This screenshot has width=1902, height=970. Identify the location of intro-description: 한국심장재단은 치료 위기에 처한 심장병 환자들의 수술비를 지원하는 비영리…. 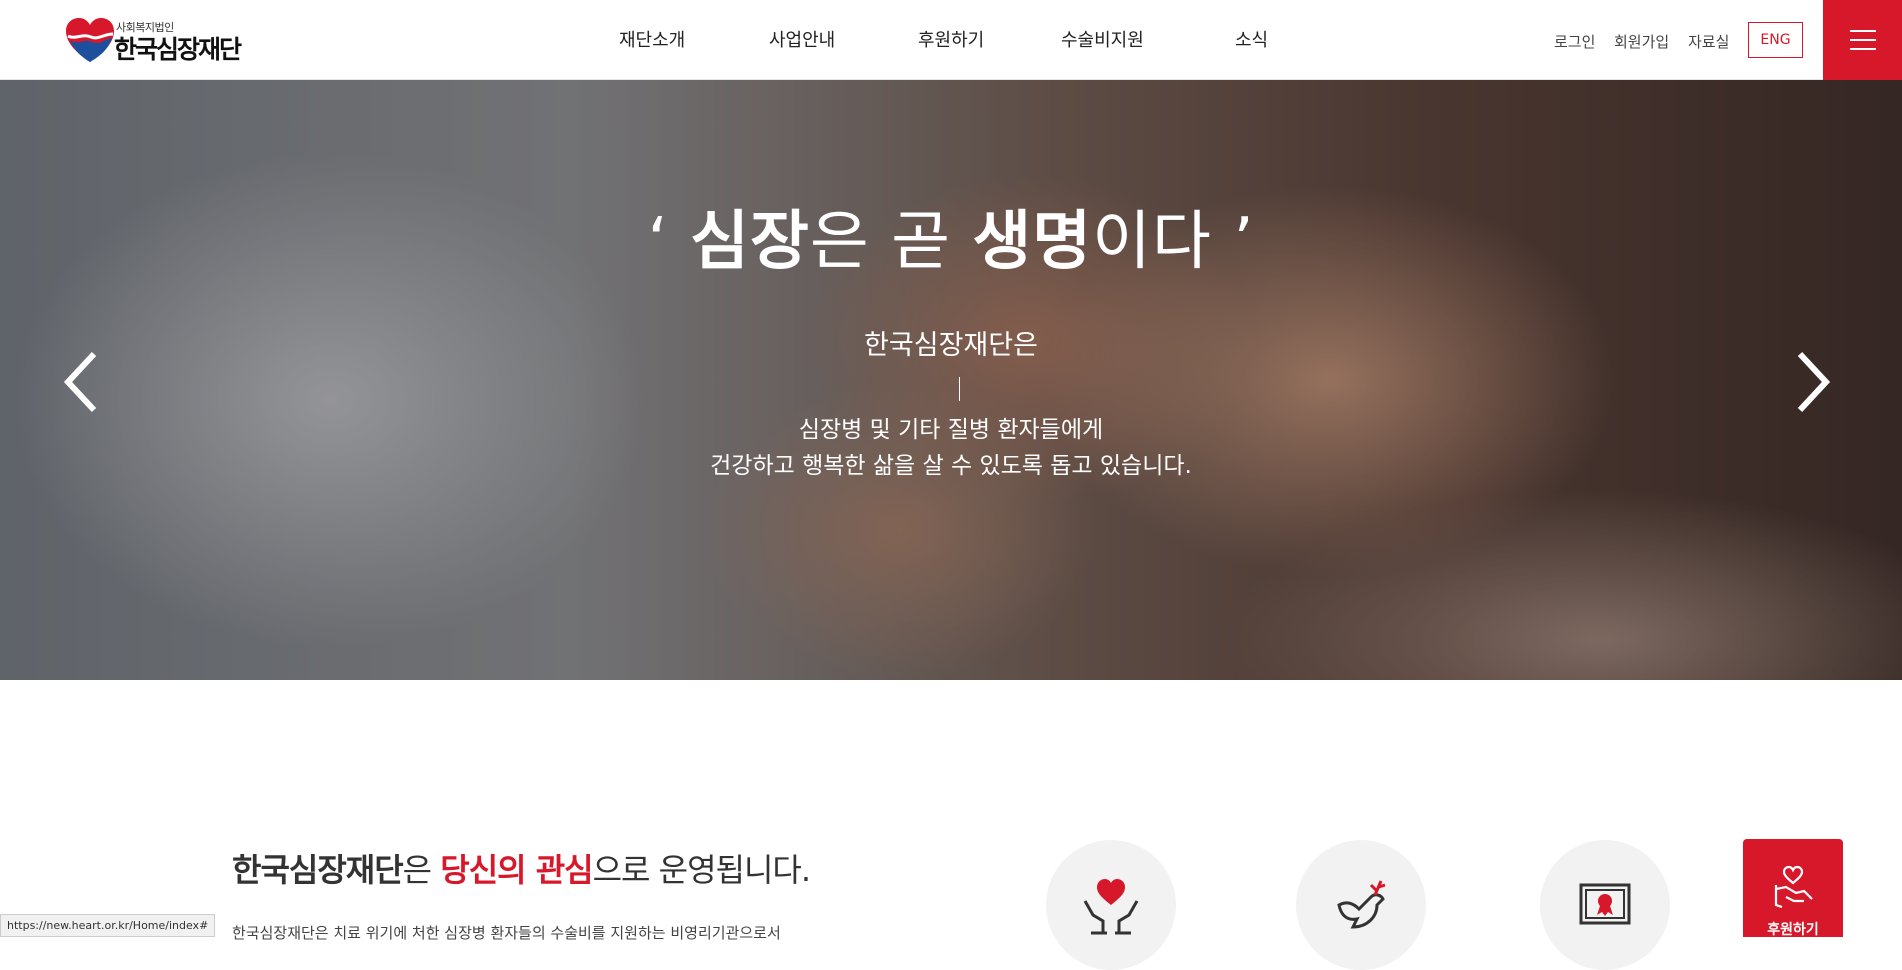
(506, 933).